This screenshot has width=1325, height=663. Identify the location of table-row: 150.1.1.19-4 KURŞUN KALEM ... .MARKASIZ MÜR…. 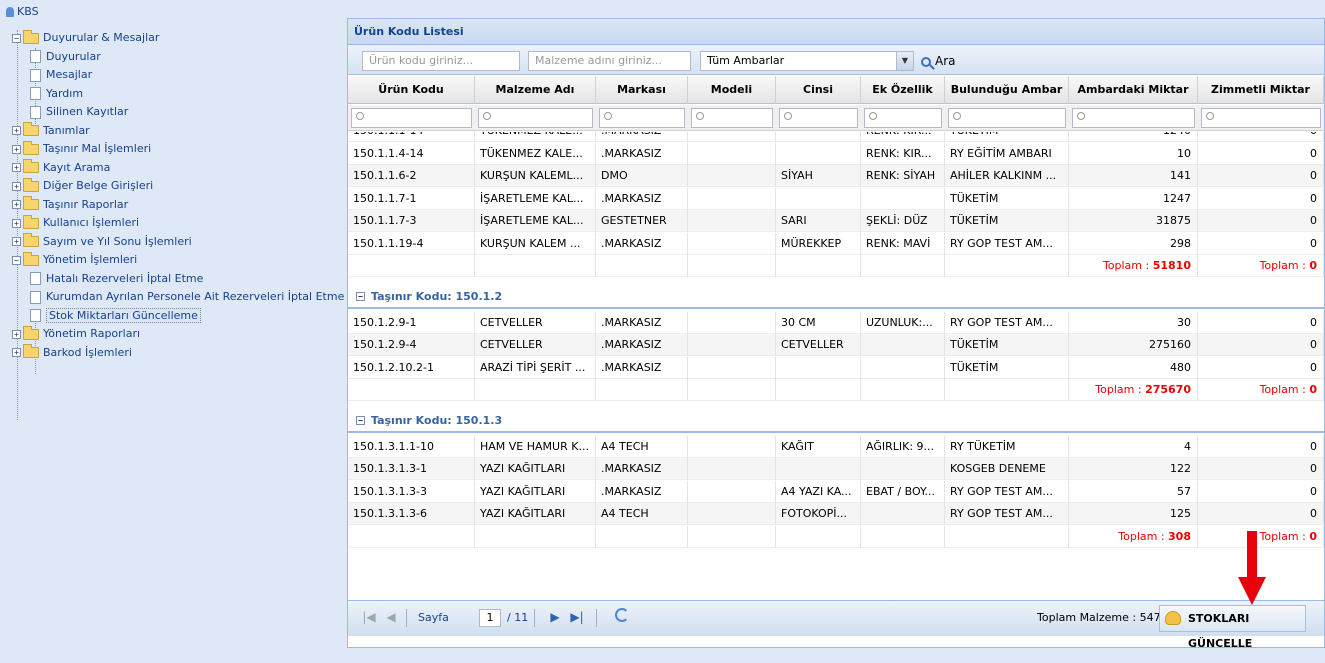
(836, 243).